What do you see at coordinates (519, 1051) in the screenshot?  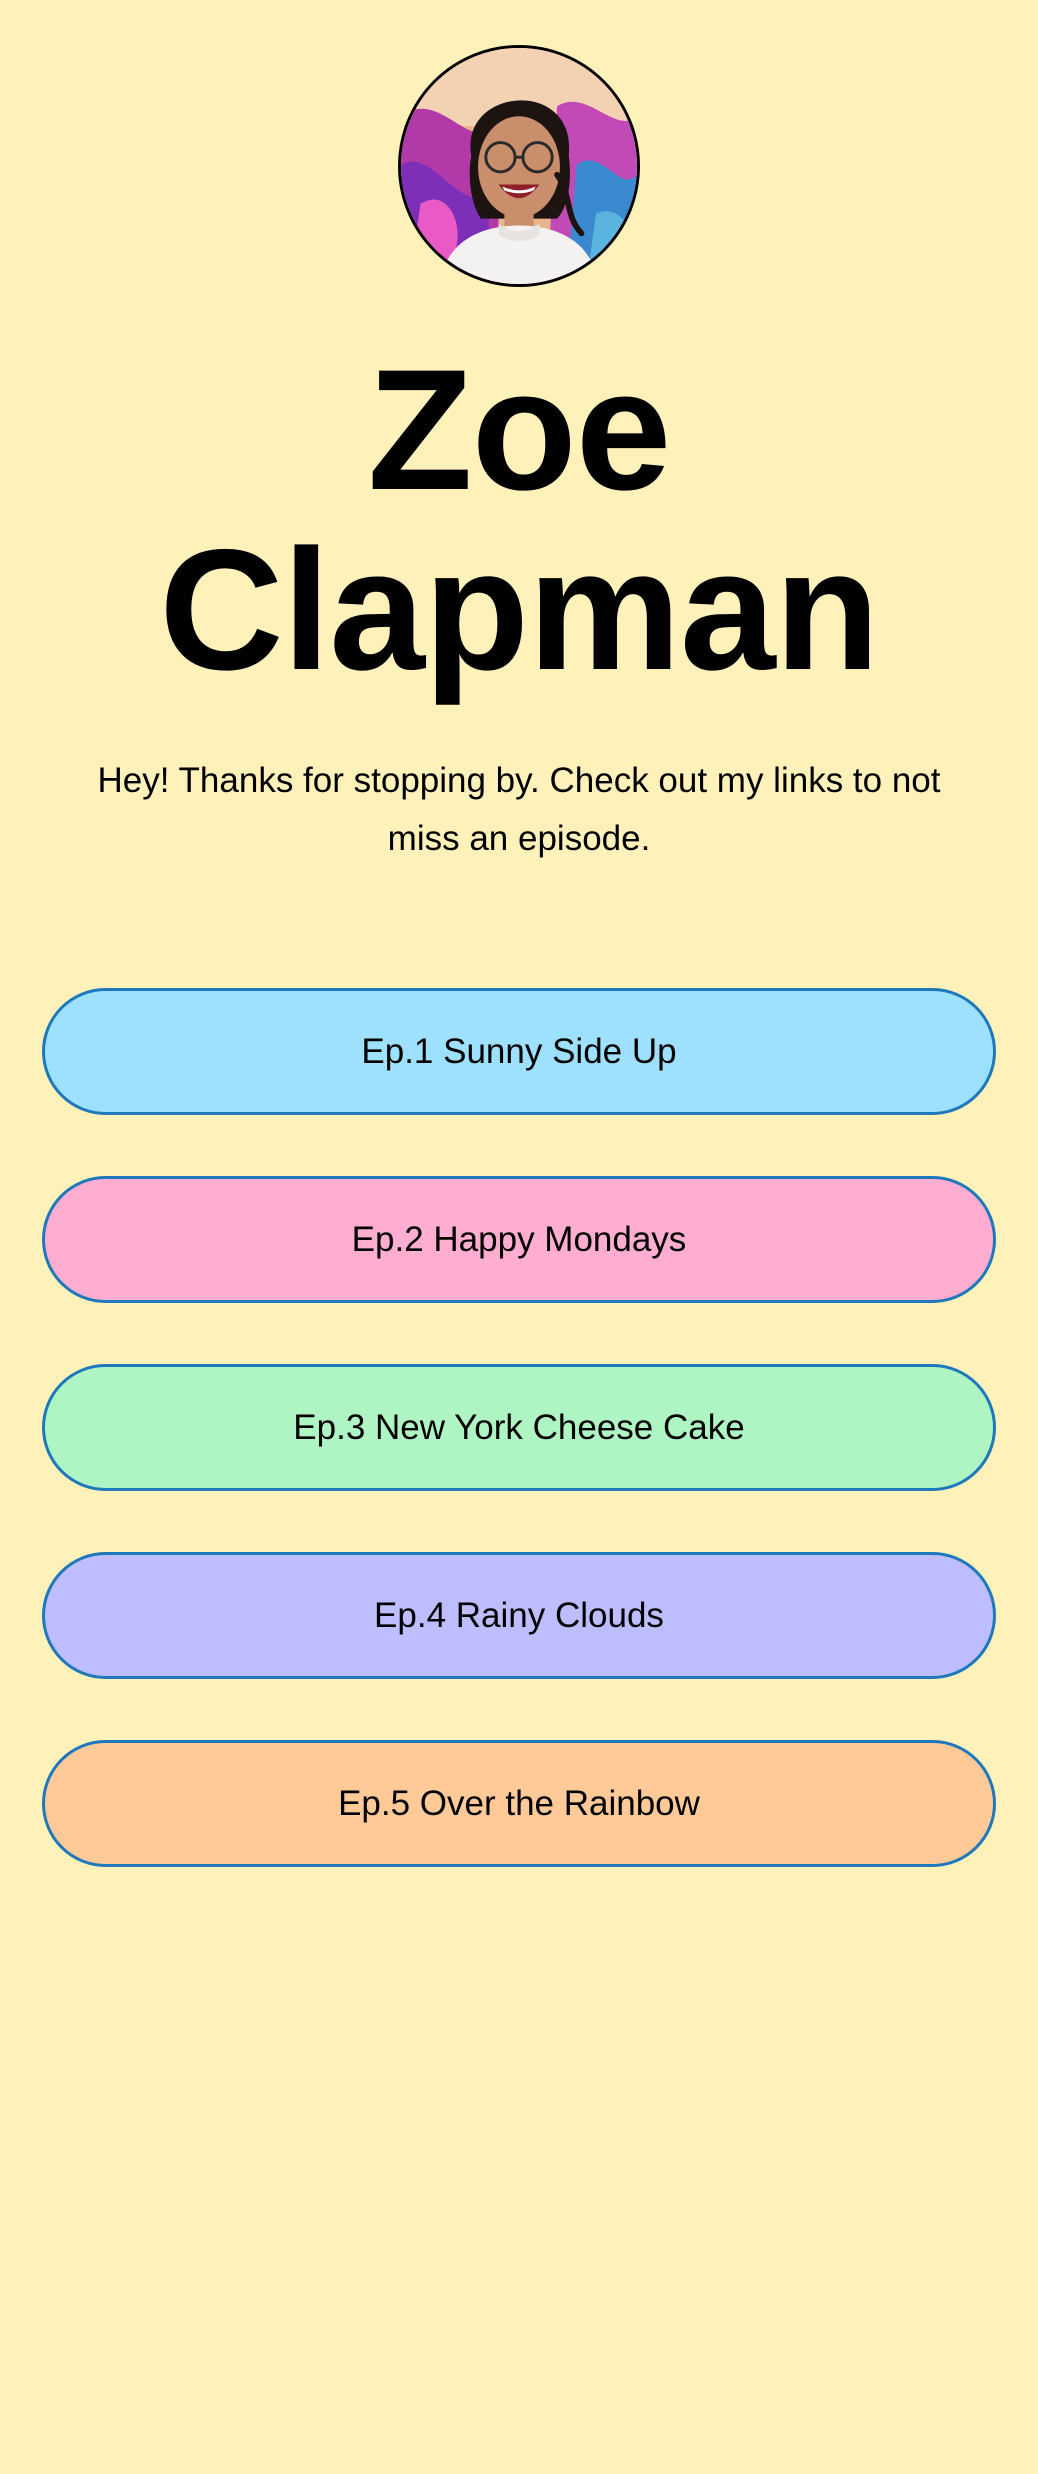 I see `episode-link-1: Ep.1 Sunny Side Up` at bounding box center [519, 1051].